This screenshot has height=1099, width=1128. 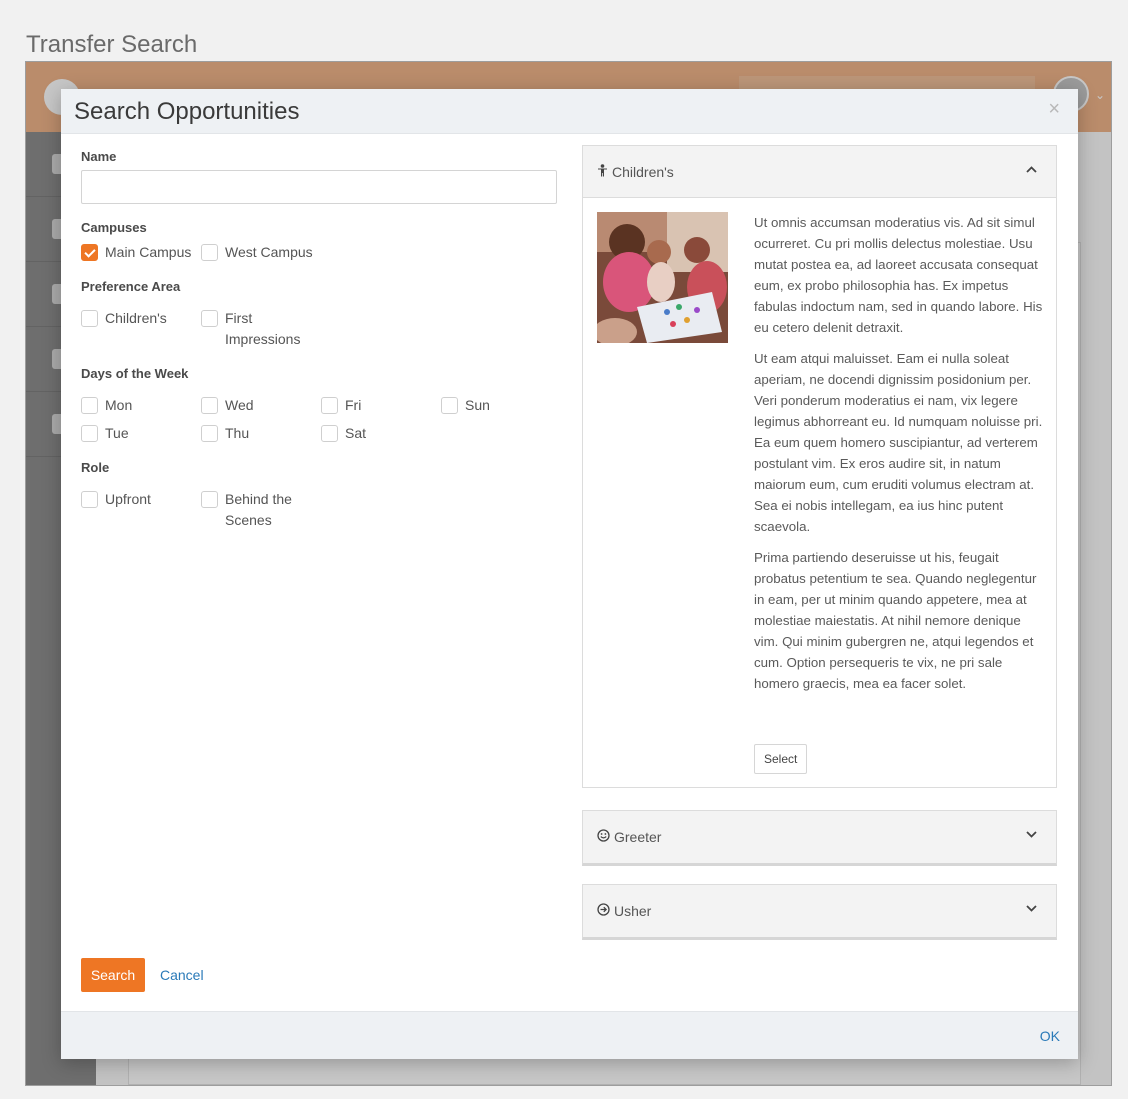 I want to click on checkbox-label: Children's, so click(x=136, y=318).